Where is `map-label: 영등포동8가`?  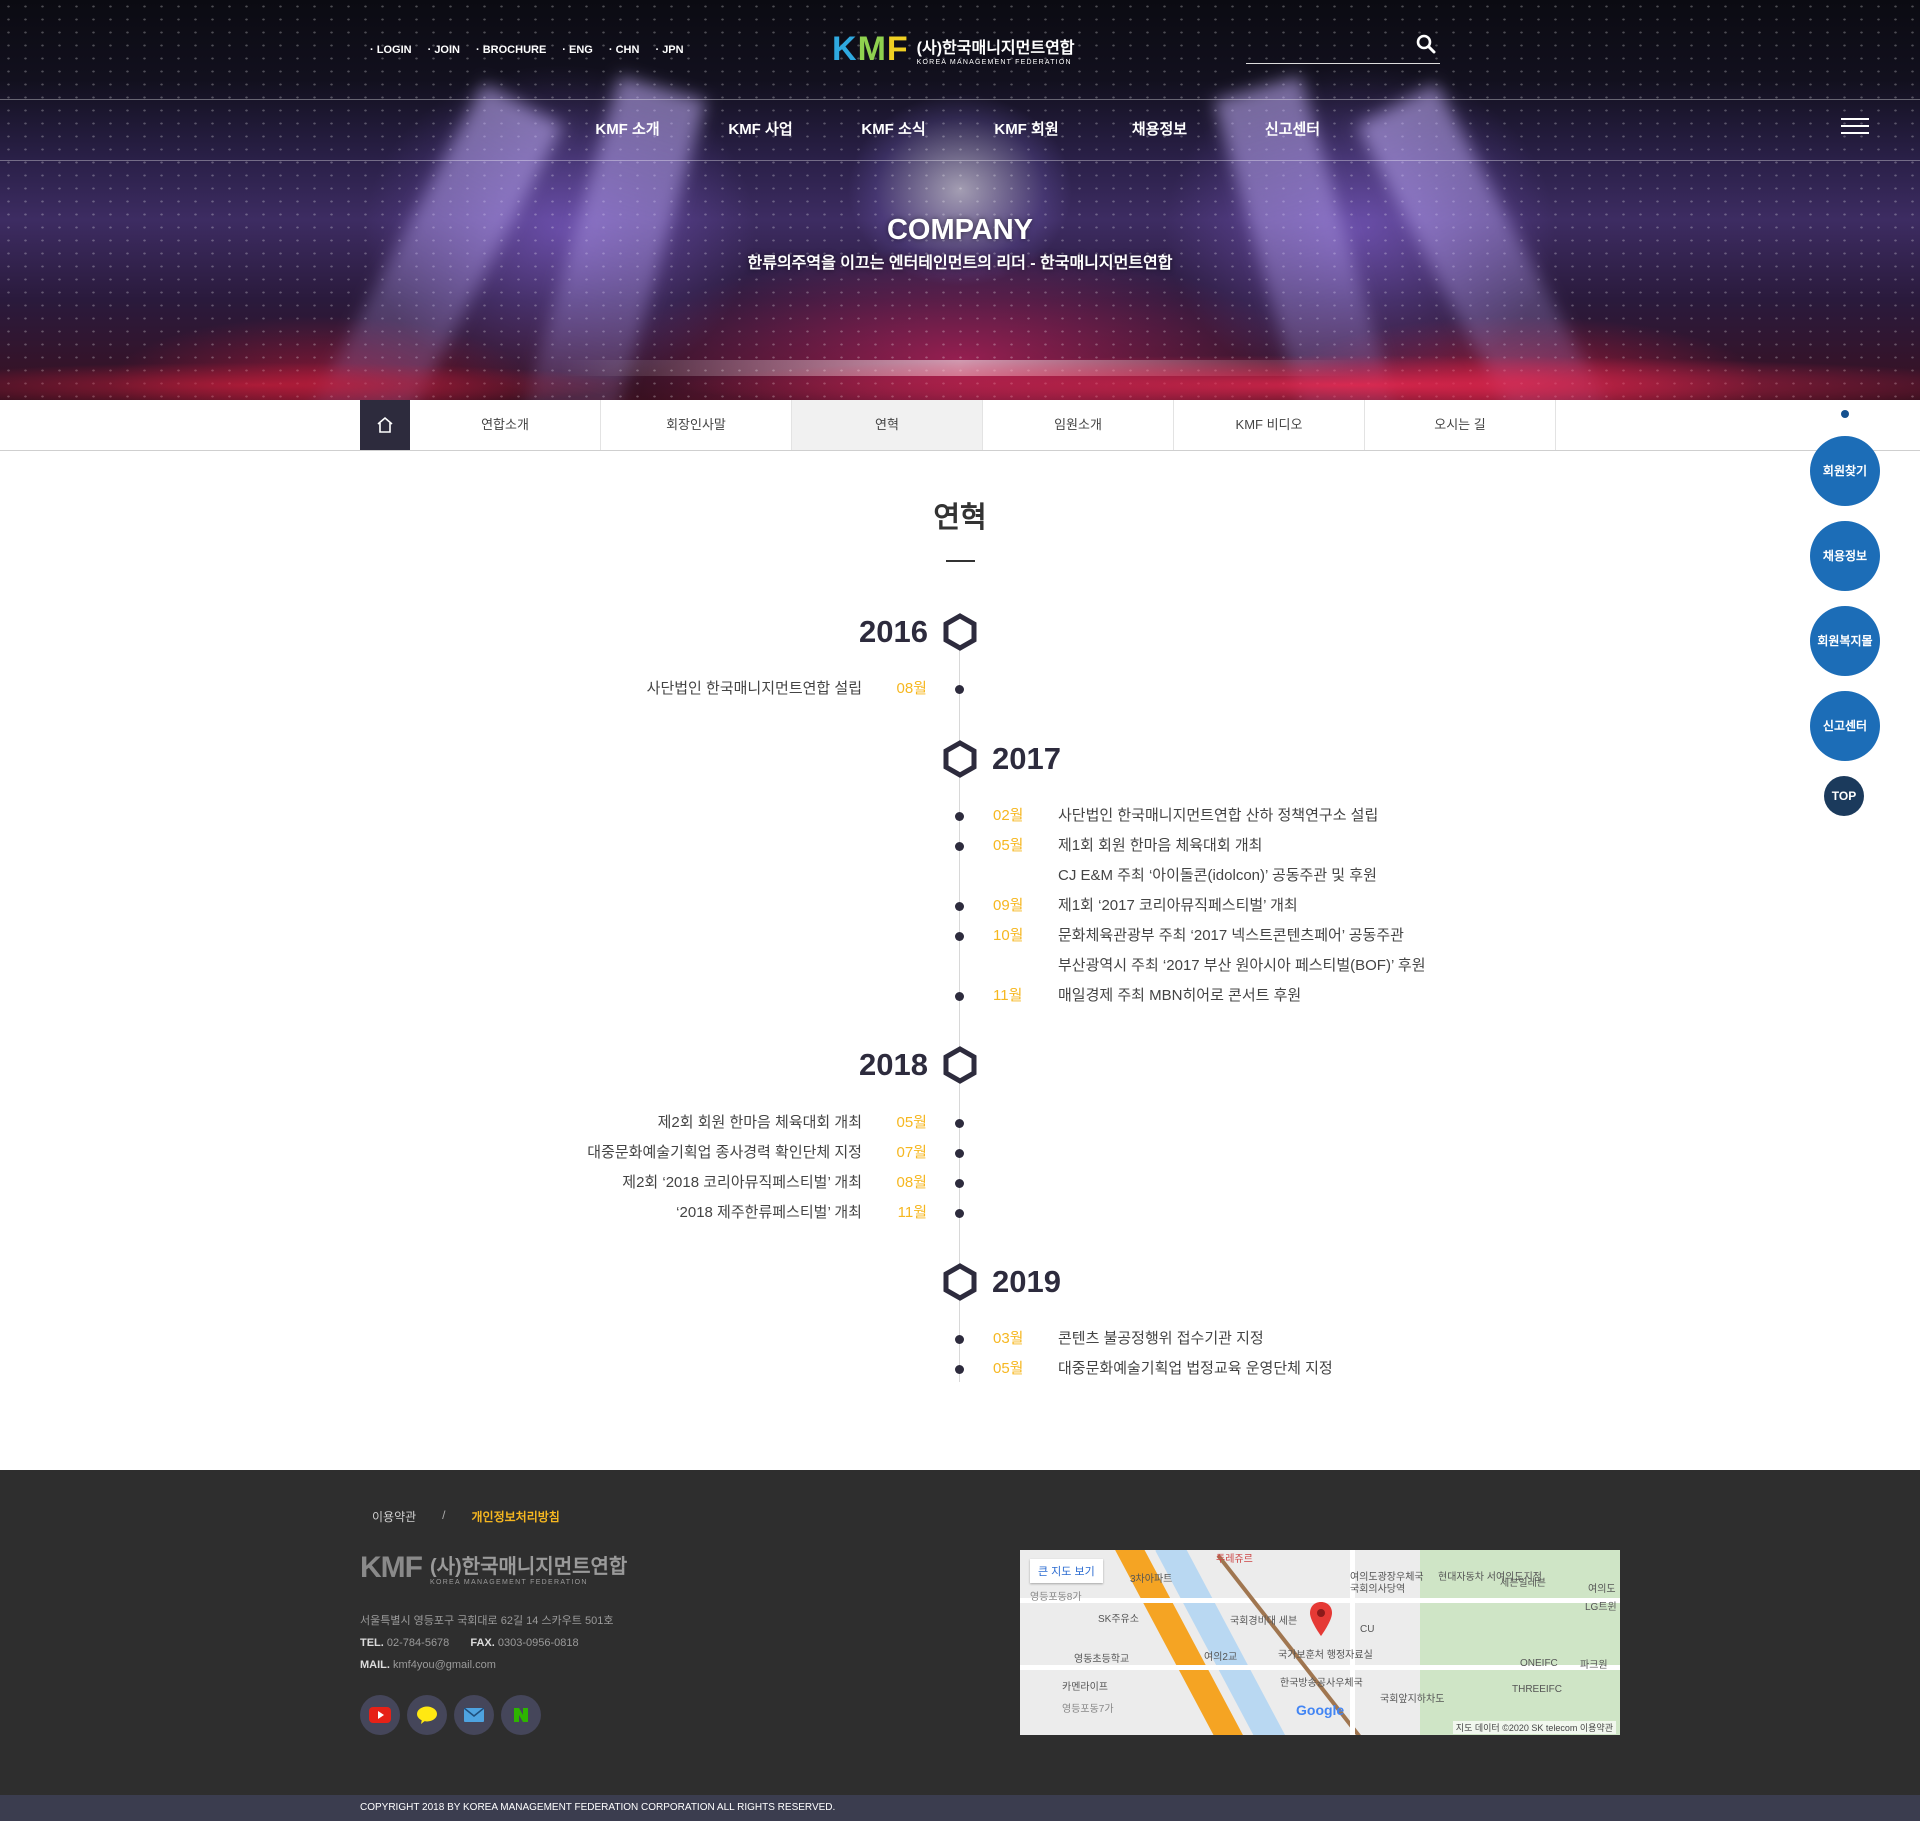 map-label: 영등포동8가 is located at coordinates (1056, 1597).